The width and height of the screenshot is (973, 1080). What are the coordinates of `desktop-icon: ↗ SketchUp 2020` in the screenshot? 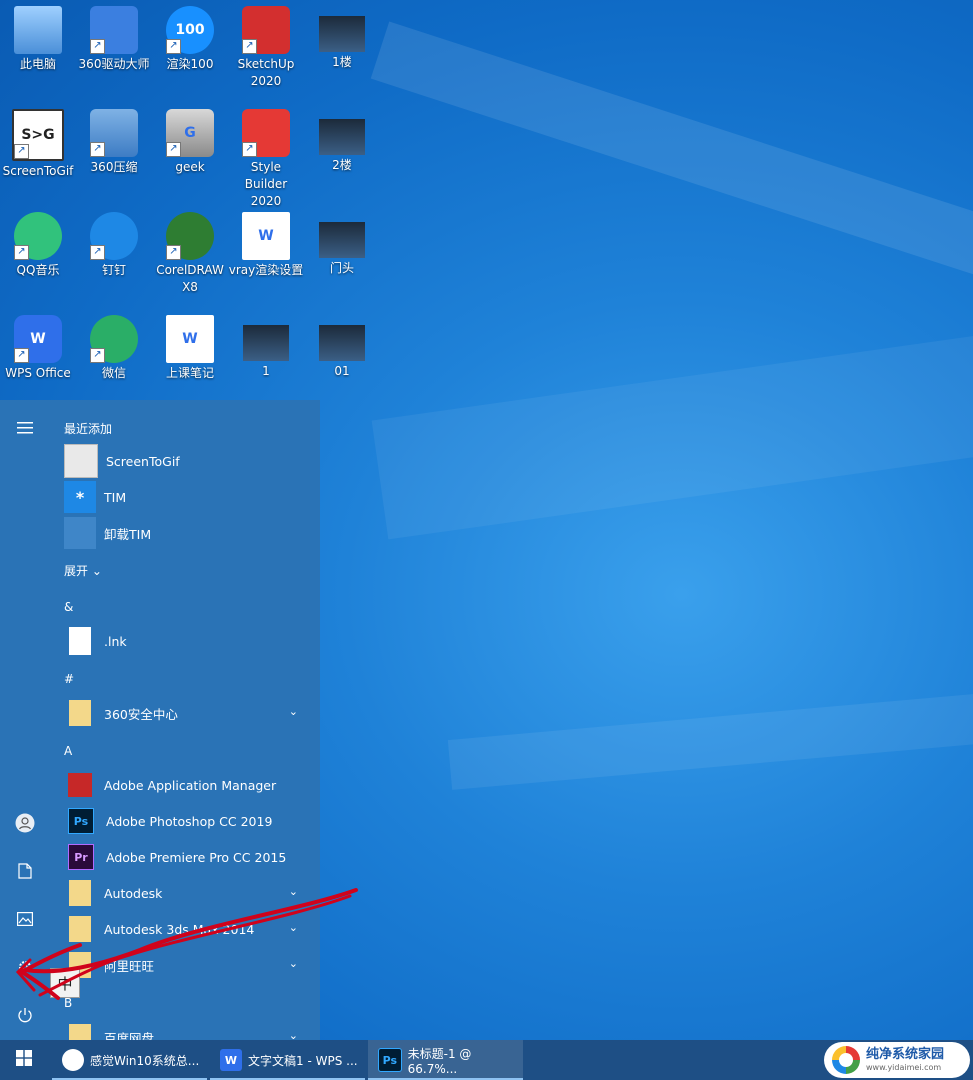 It's located at (266, 48).